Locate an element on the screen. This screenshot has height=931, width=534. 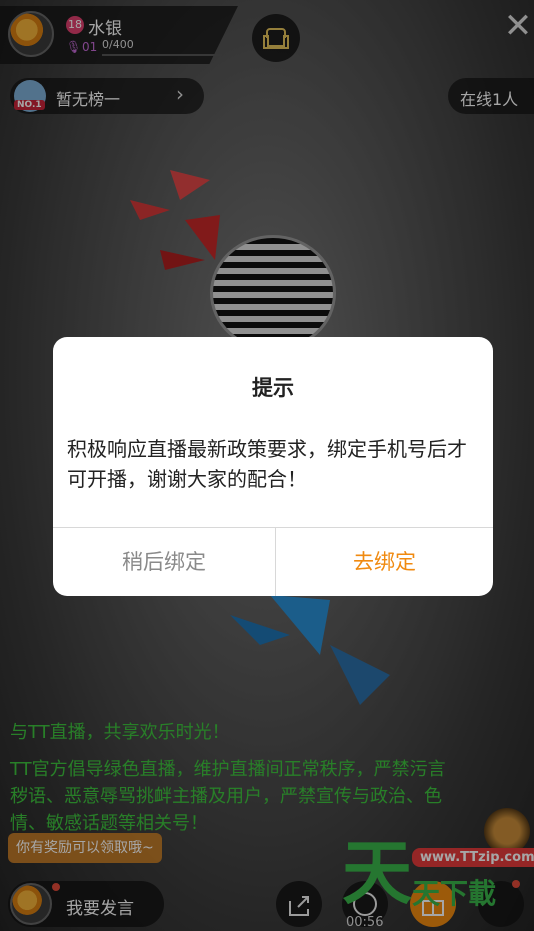
bind-later-button: 稍后绑定 is located at coordinates (164, 562).